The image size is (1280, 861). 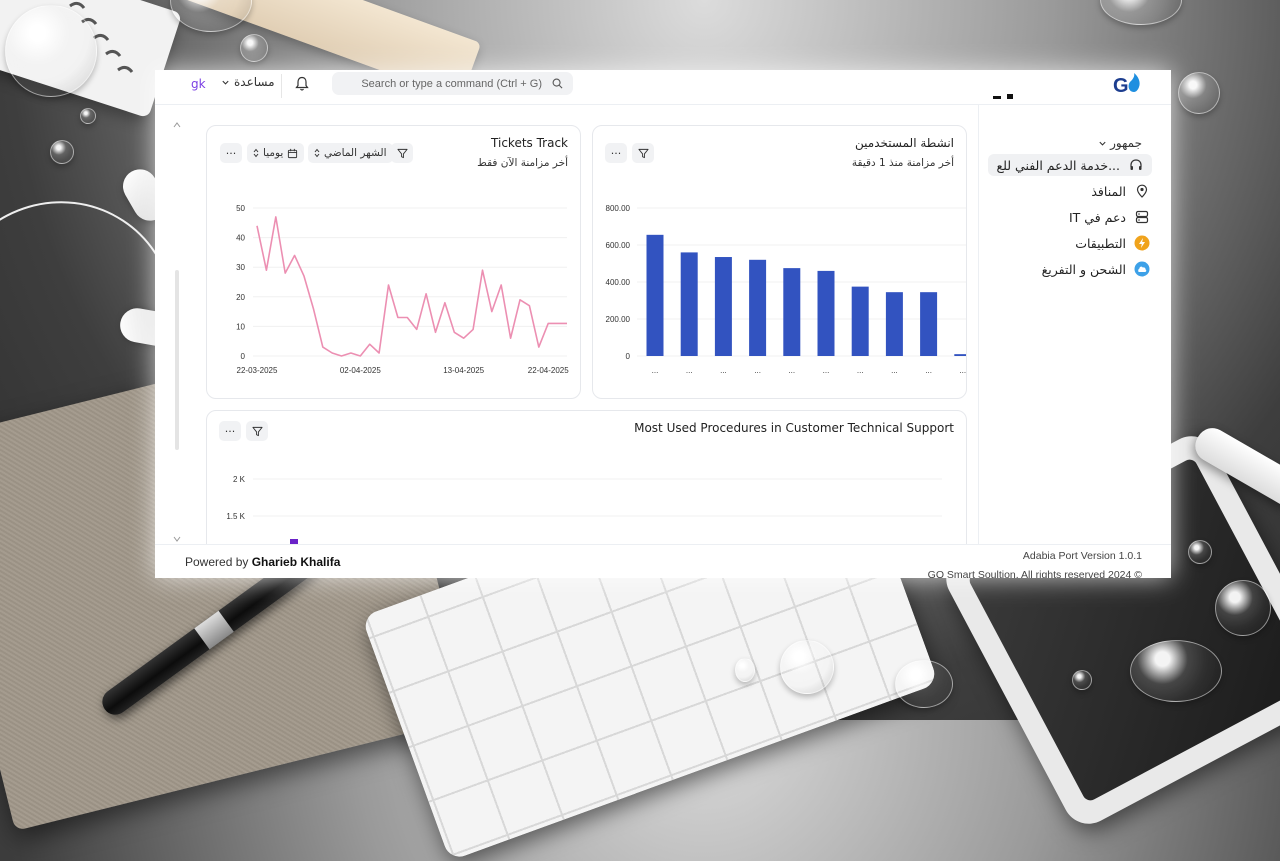 I want to click on help-label: مساعدة, so click(x=254, y=82).